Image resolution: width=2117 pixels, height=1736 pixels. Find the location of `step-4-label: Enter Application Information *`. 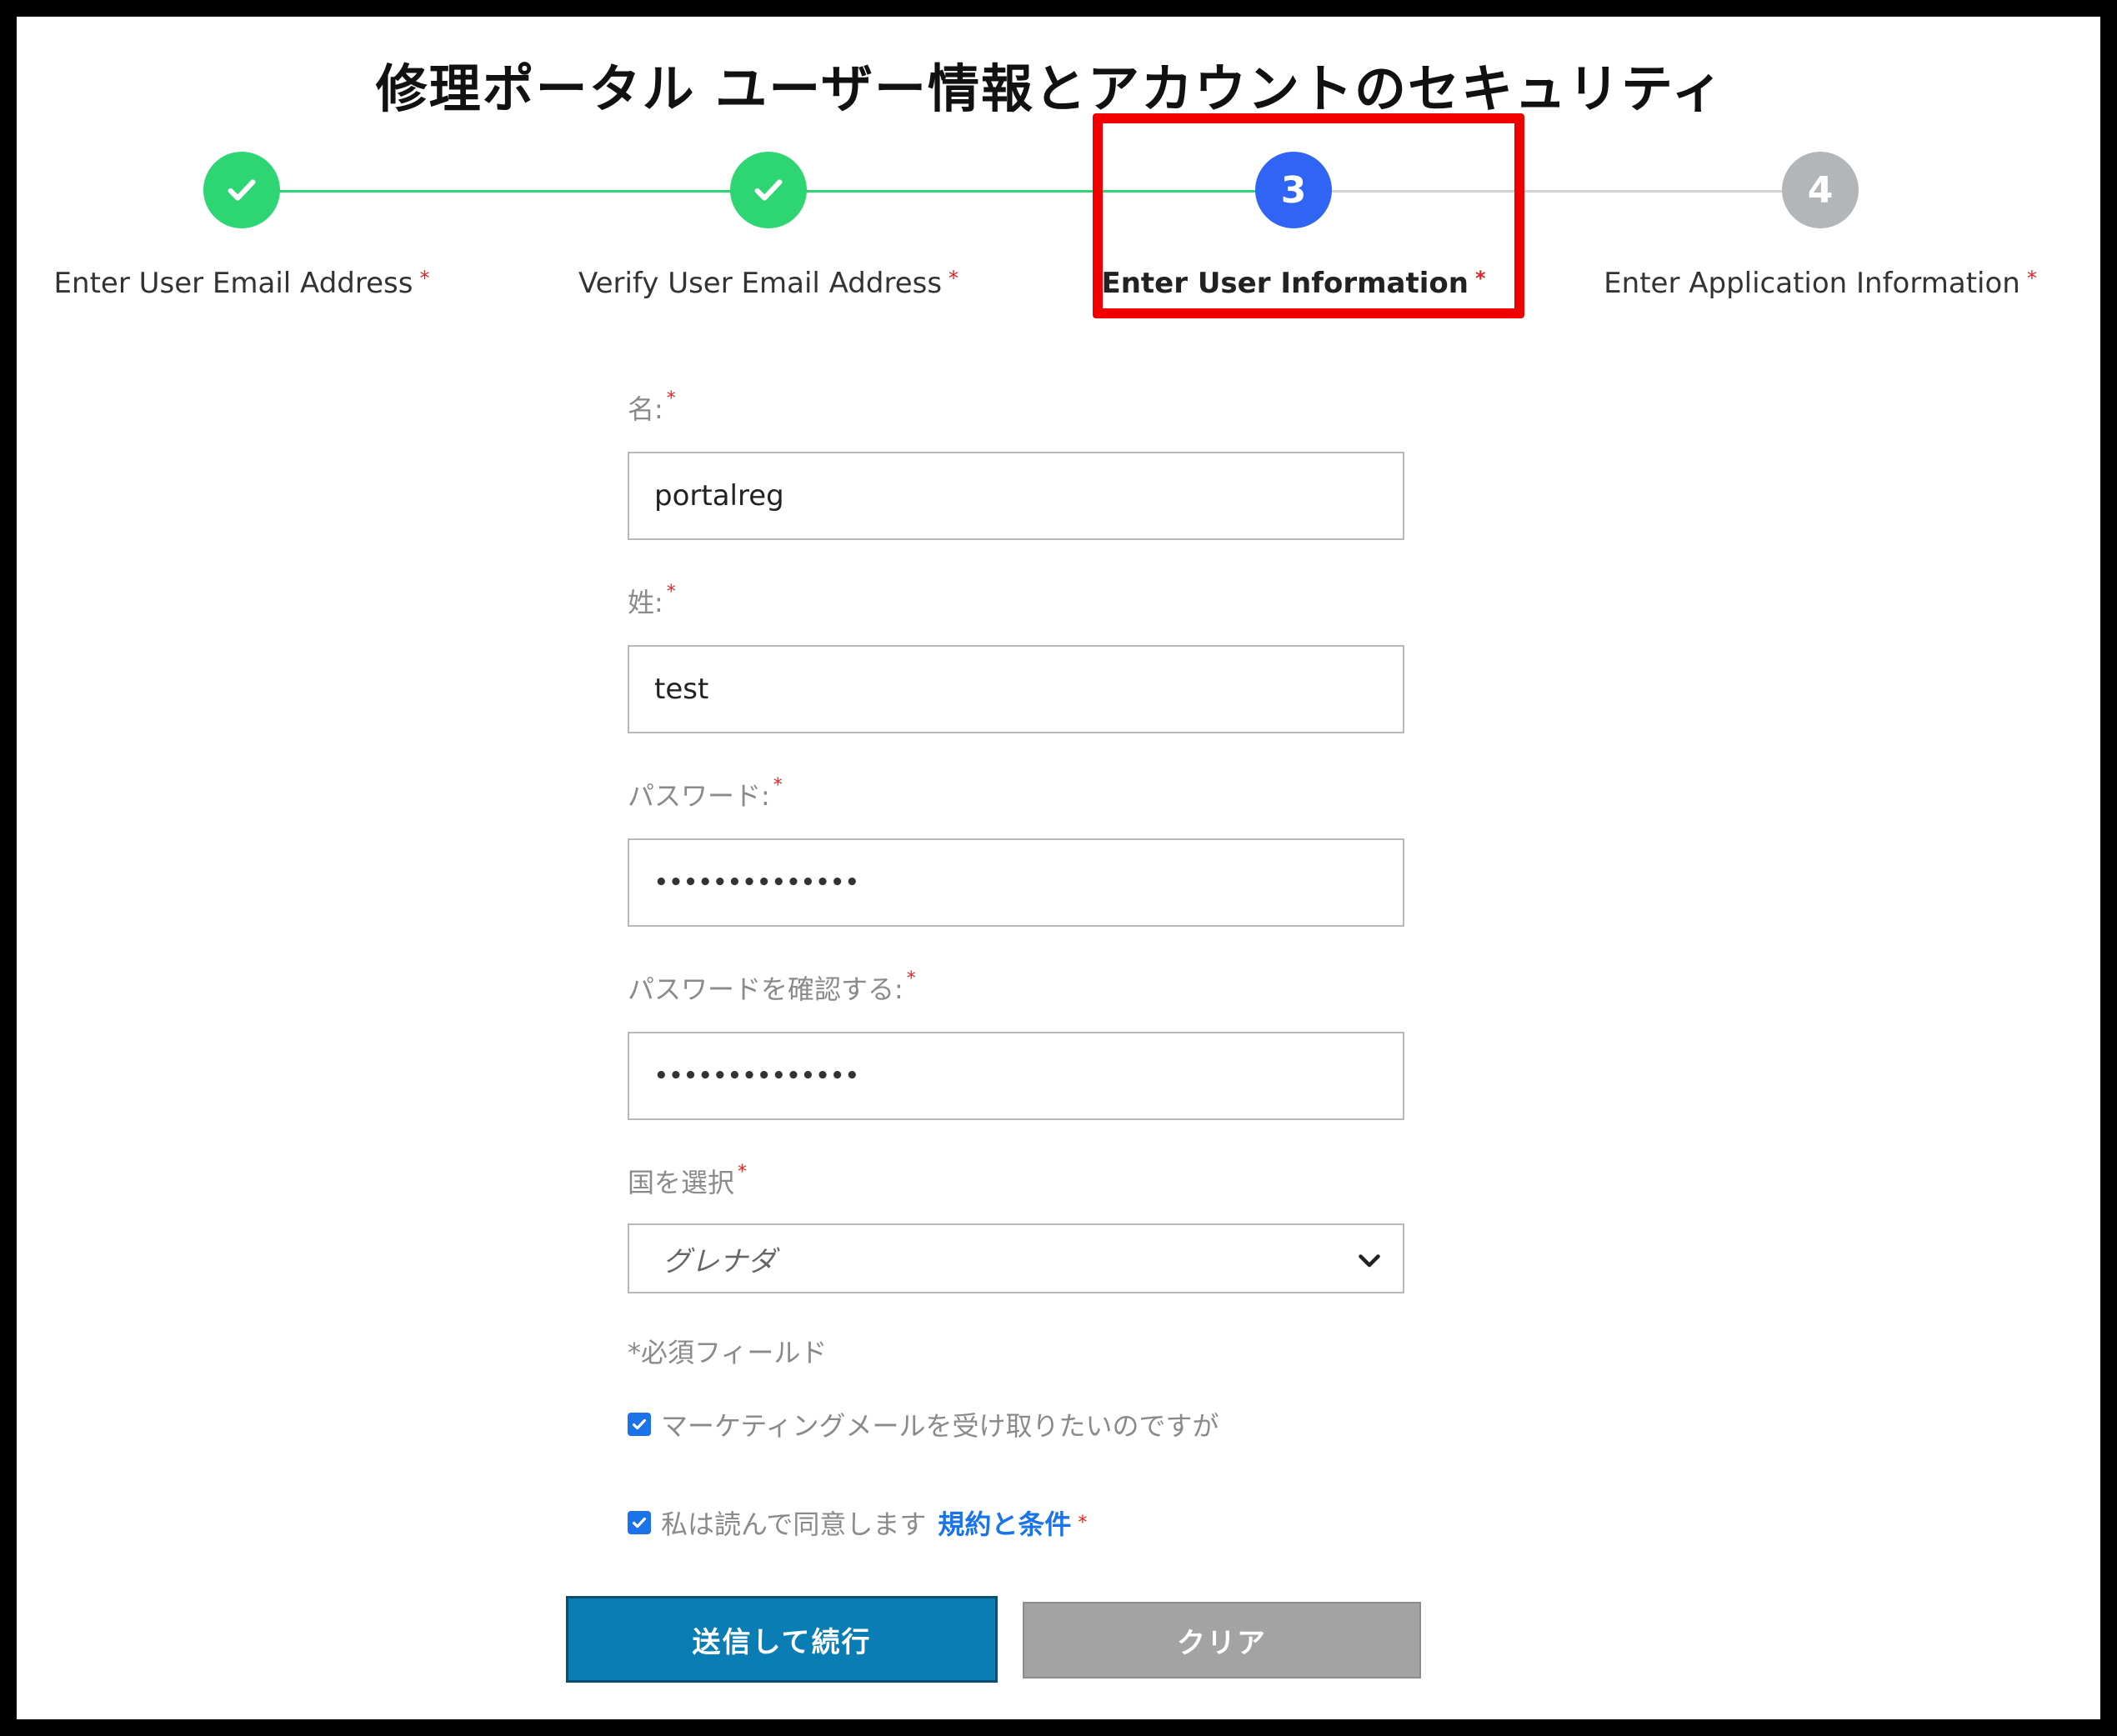

step-4-label: Enter Application Information * is located at coordinates (1820, 283).